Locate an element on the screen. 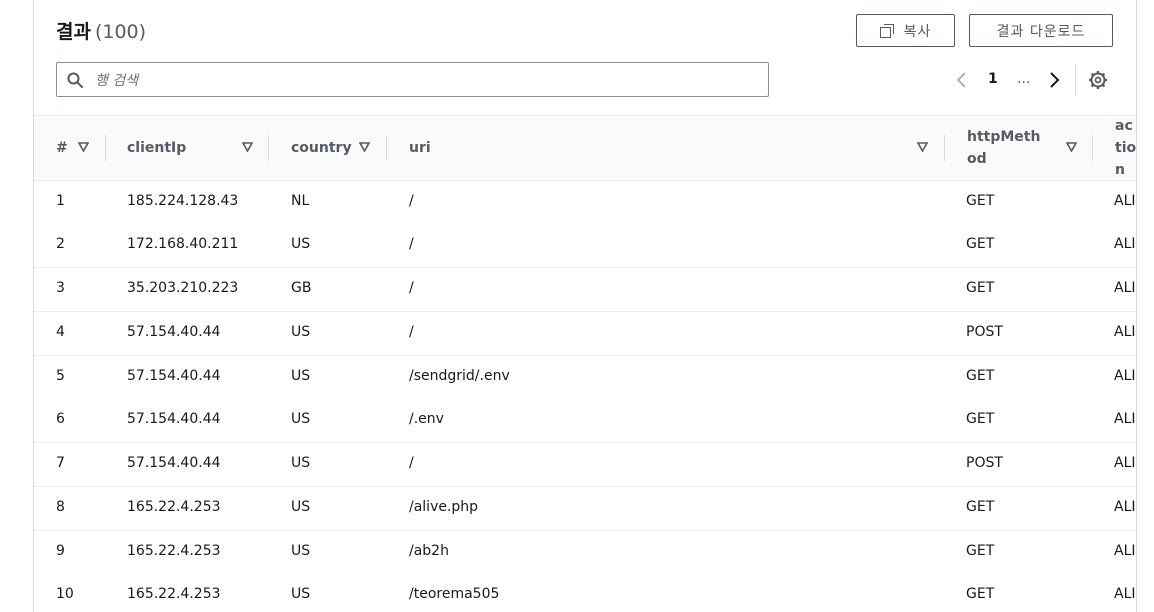 Image resolution: width=1154 pixels, height=612 pixels. right-gutter is located at coordinates (1145, 306).